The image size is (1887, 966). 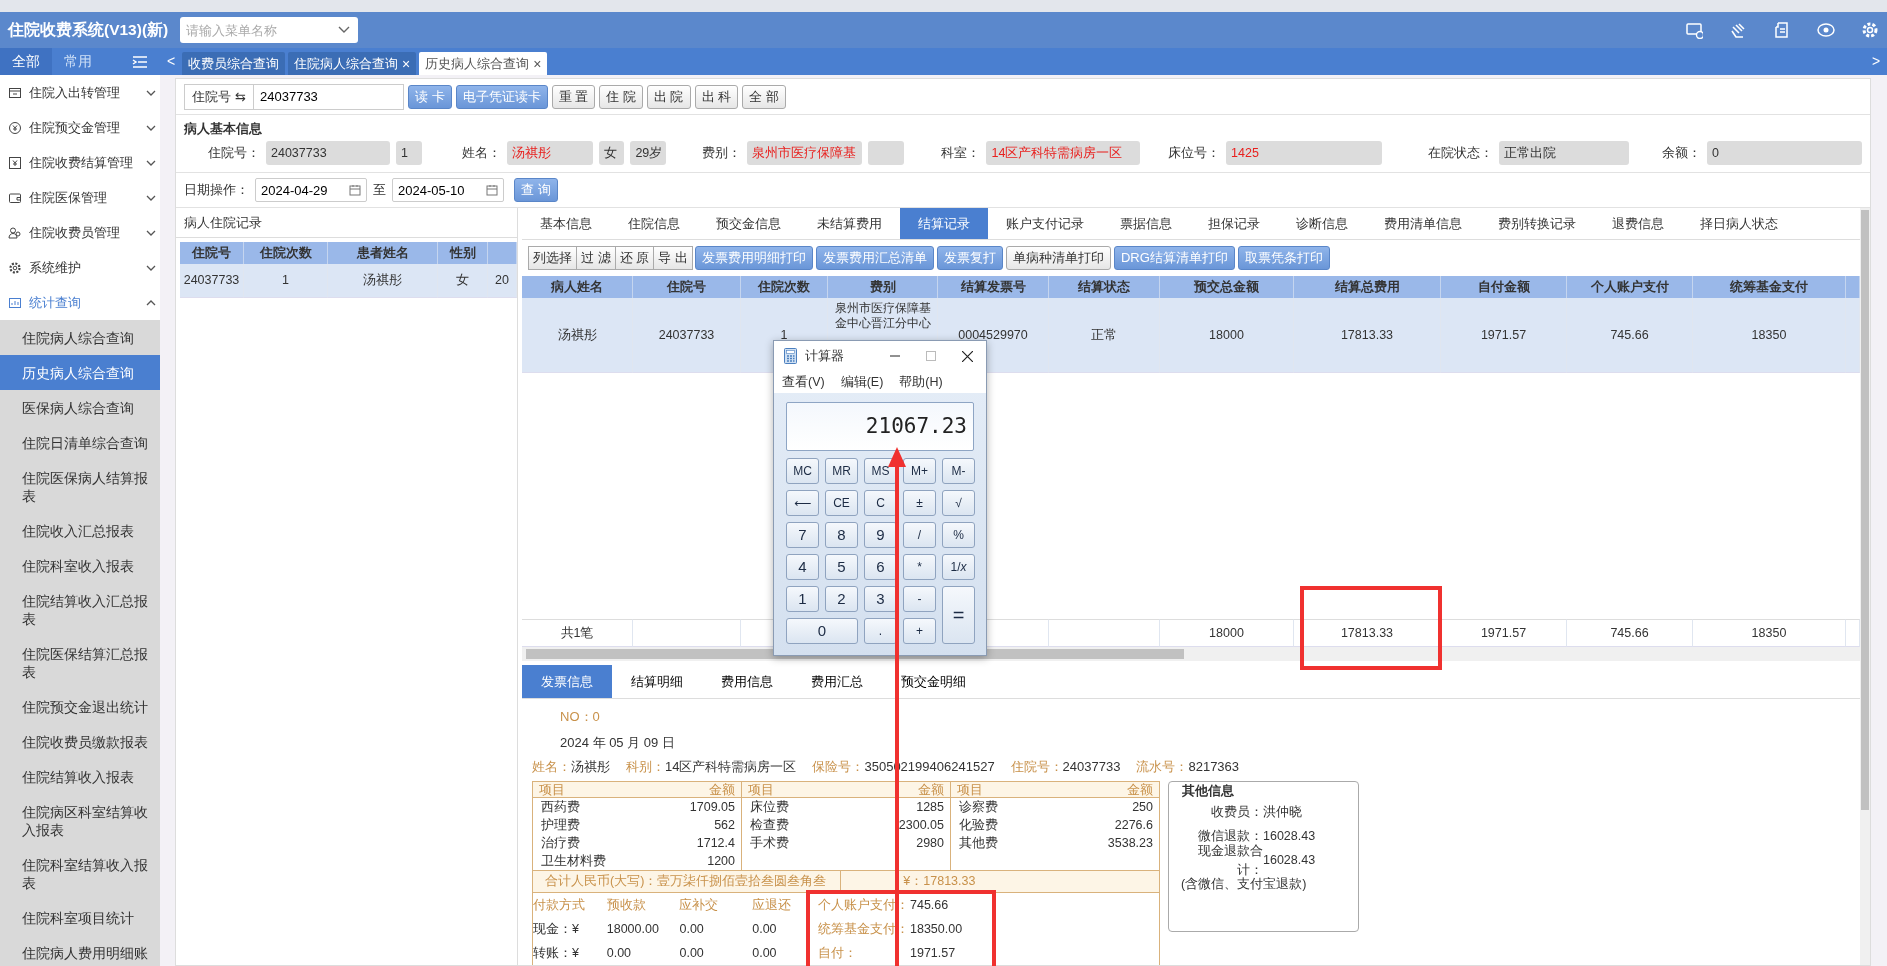 I want to click on menu-item: 住院病区科室结算收入报表, so click(x=80, y=820).